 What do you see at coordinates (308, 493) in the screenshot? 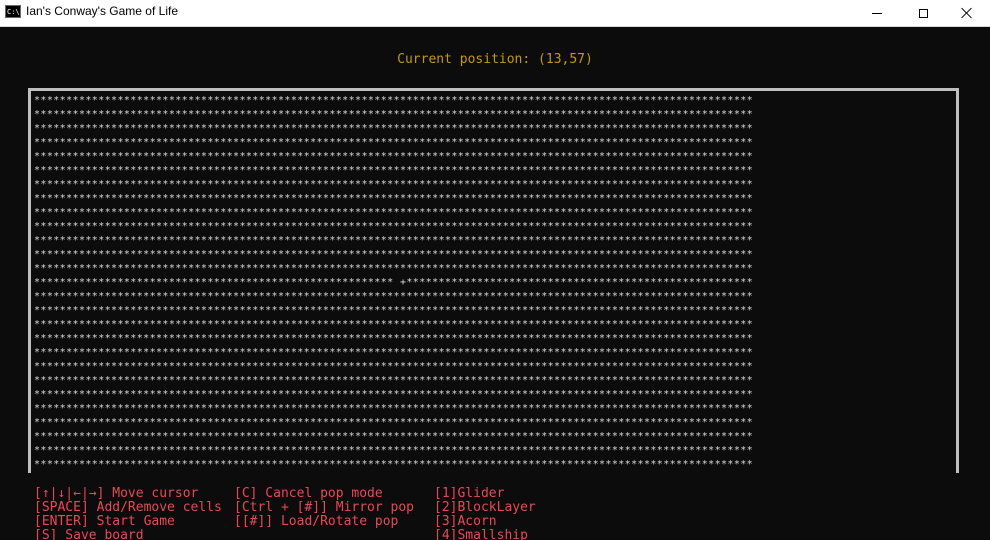
I see `menu-item: [C] Cancel pop mode` at bounding box center [308, 493].